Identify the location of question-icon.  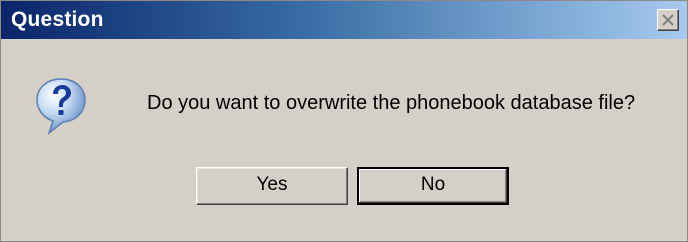
(61, 107).